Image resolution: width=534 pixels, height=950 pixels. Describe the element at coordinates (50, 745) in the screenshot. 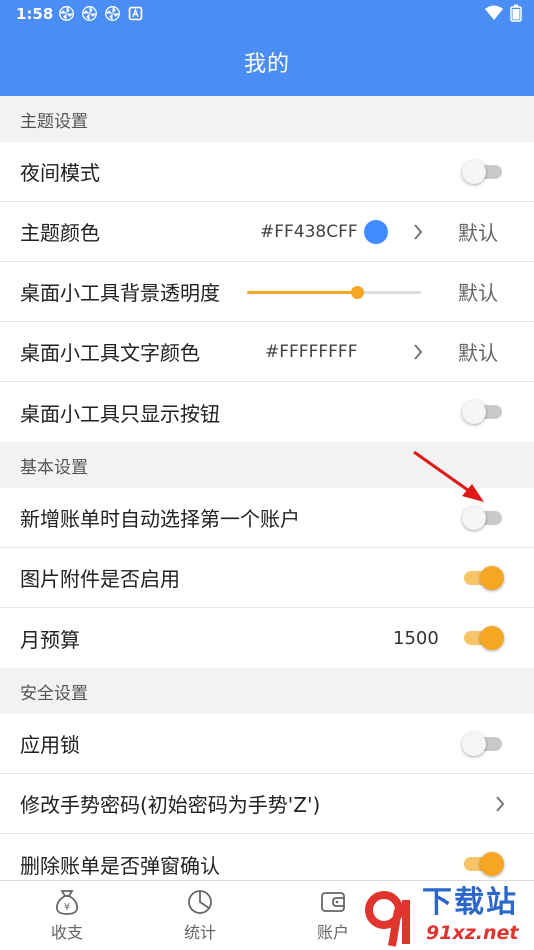

I see `setting-label: 应用锁` at that location.